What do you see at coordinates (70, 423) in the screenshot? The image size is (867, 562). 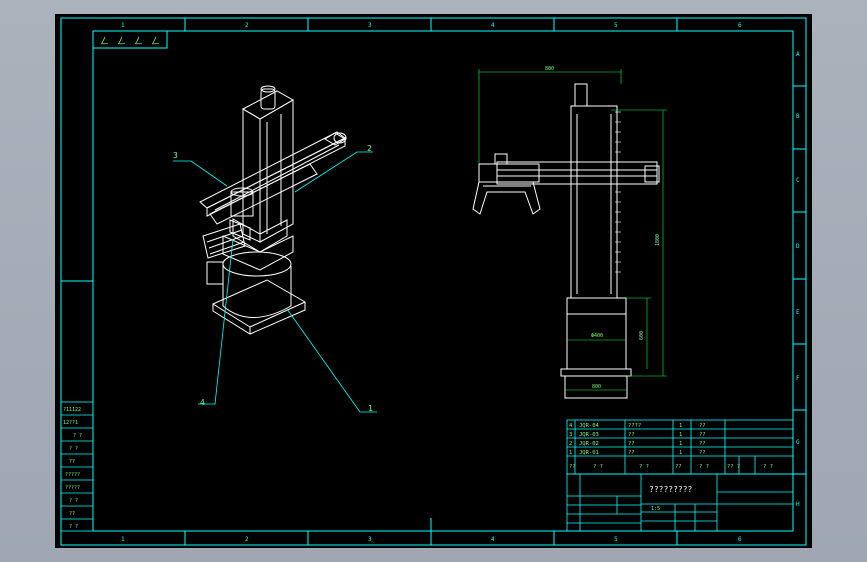 I see `svg-text: 12??1` at bounding box center [70, 423].